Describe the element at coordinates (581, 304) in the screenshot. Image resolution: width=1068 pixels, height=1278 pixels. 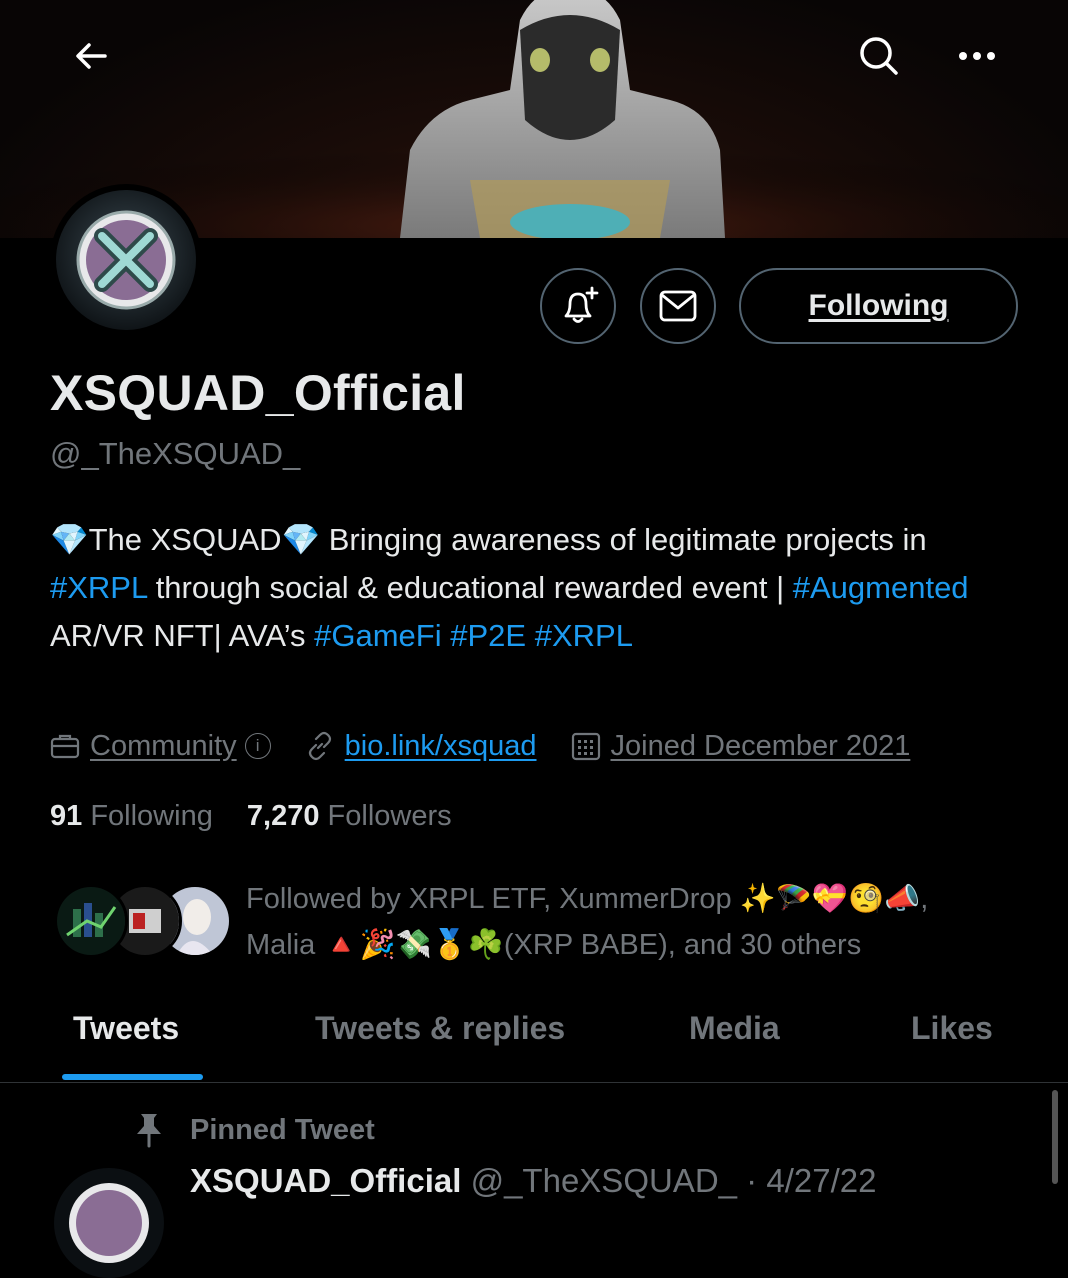
I see `bell-plus-icon` at that location.